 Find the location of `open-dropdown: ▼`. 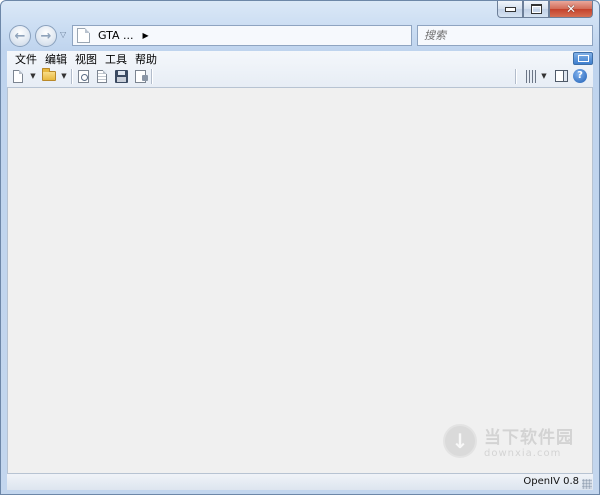

open-dropdown: ▼ is located at coordinates (64, 76).